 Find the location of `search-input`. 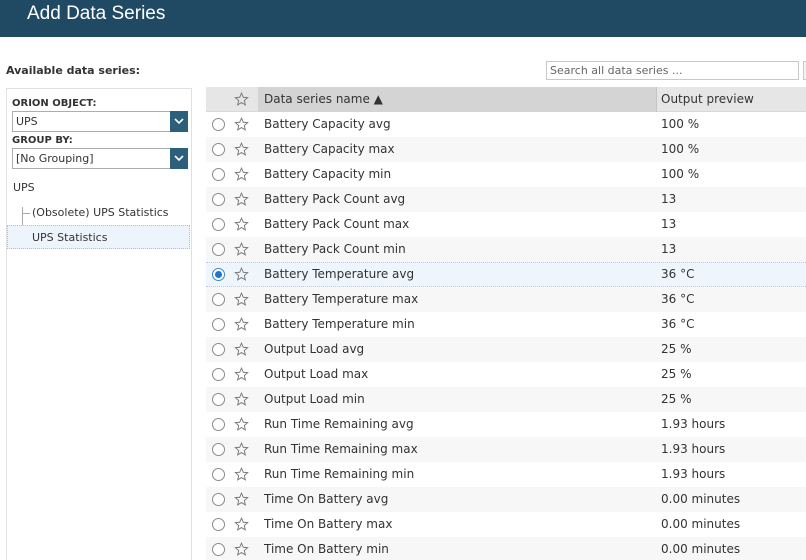

search-input is located at coordinates (672, 70).